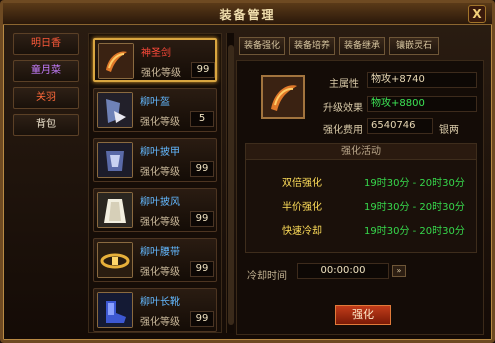 The width and height of the screenshot is (495, 343). I want to click on tab-character-2: 关羽, so click(46, 98).